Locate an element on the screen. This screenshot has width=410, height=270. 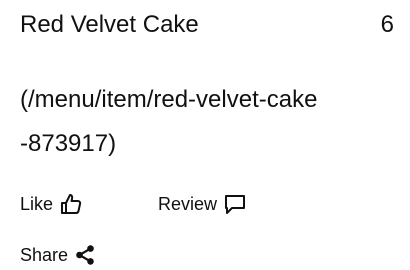
item-title: Red Velvet Cake is located at coordinates (109, 24).